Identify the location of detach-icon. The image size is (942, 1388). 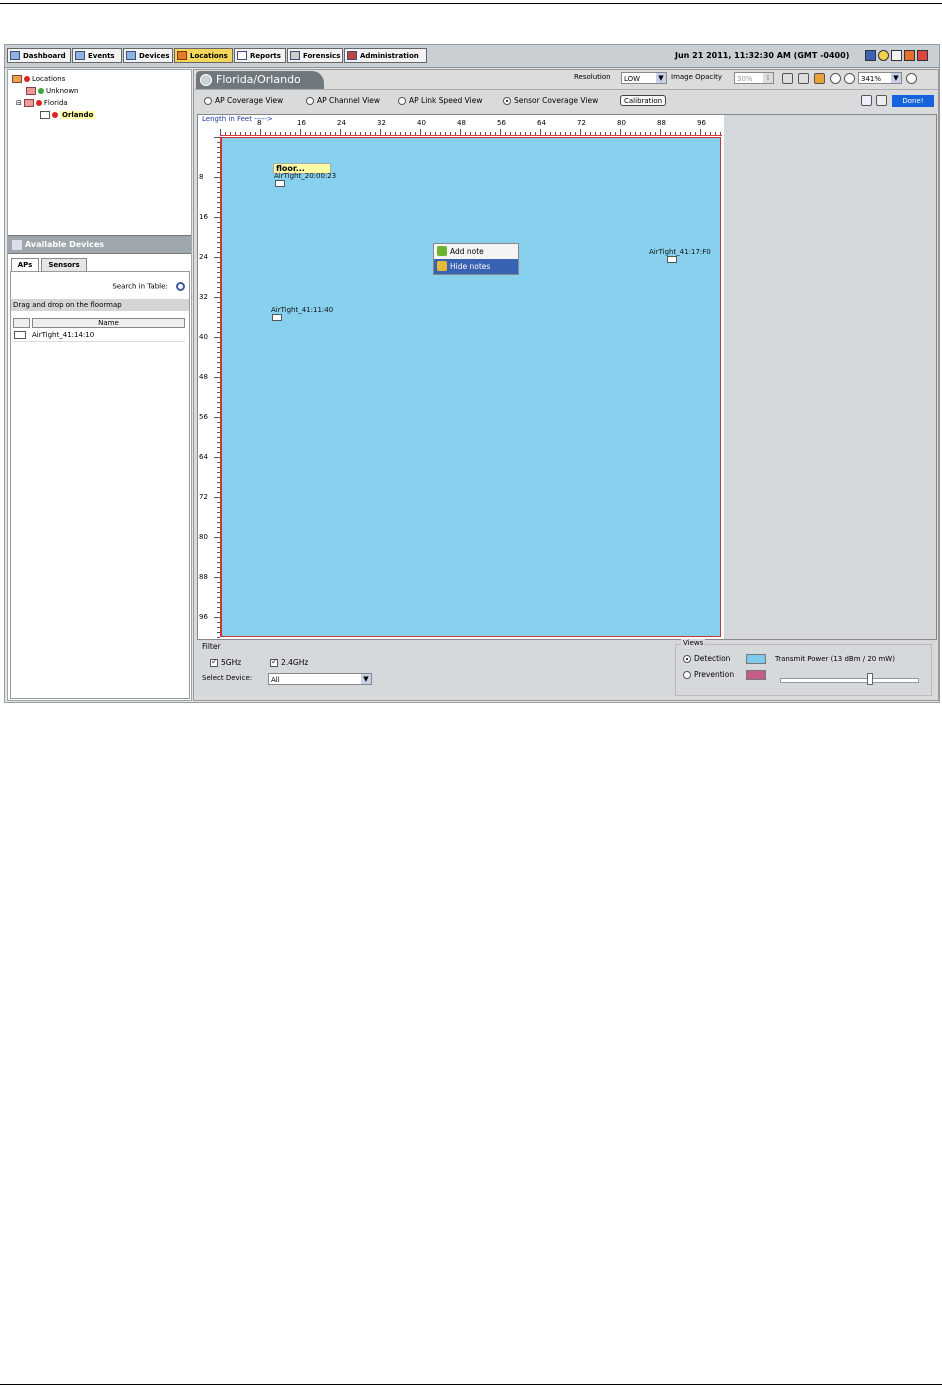
(803, 78).